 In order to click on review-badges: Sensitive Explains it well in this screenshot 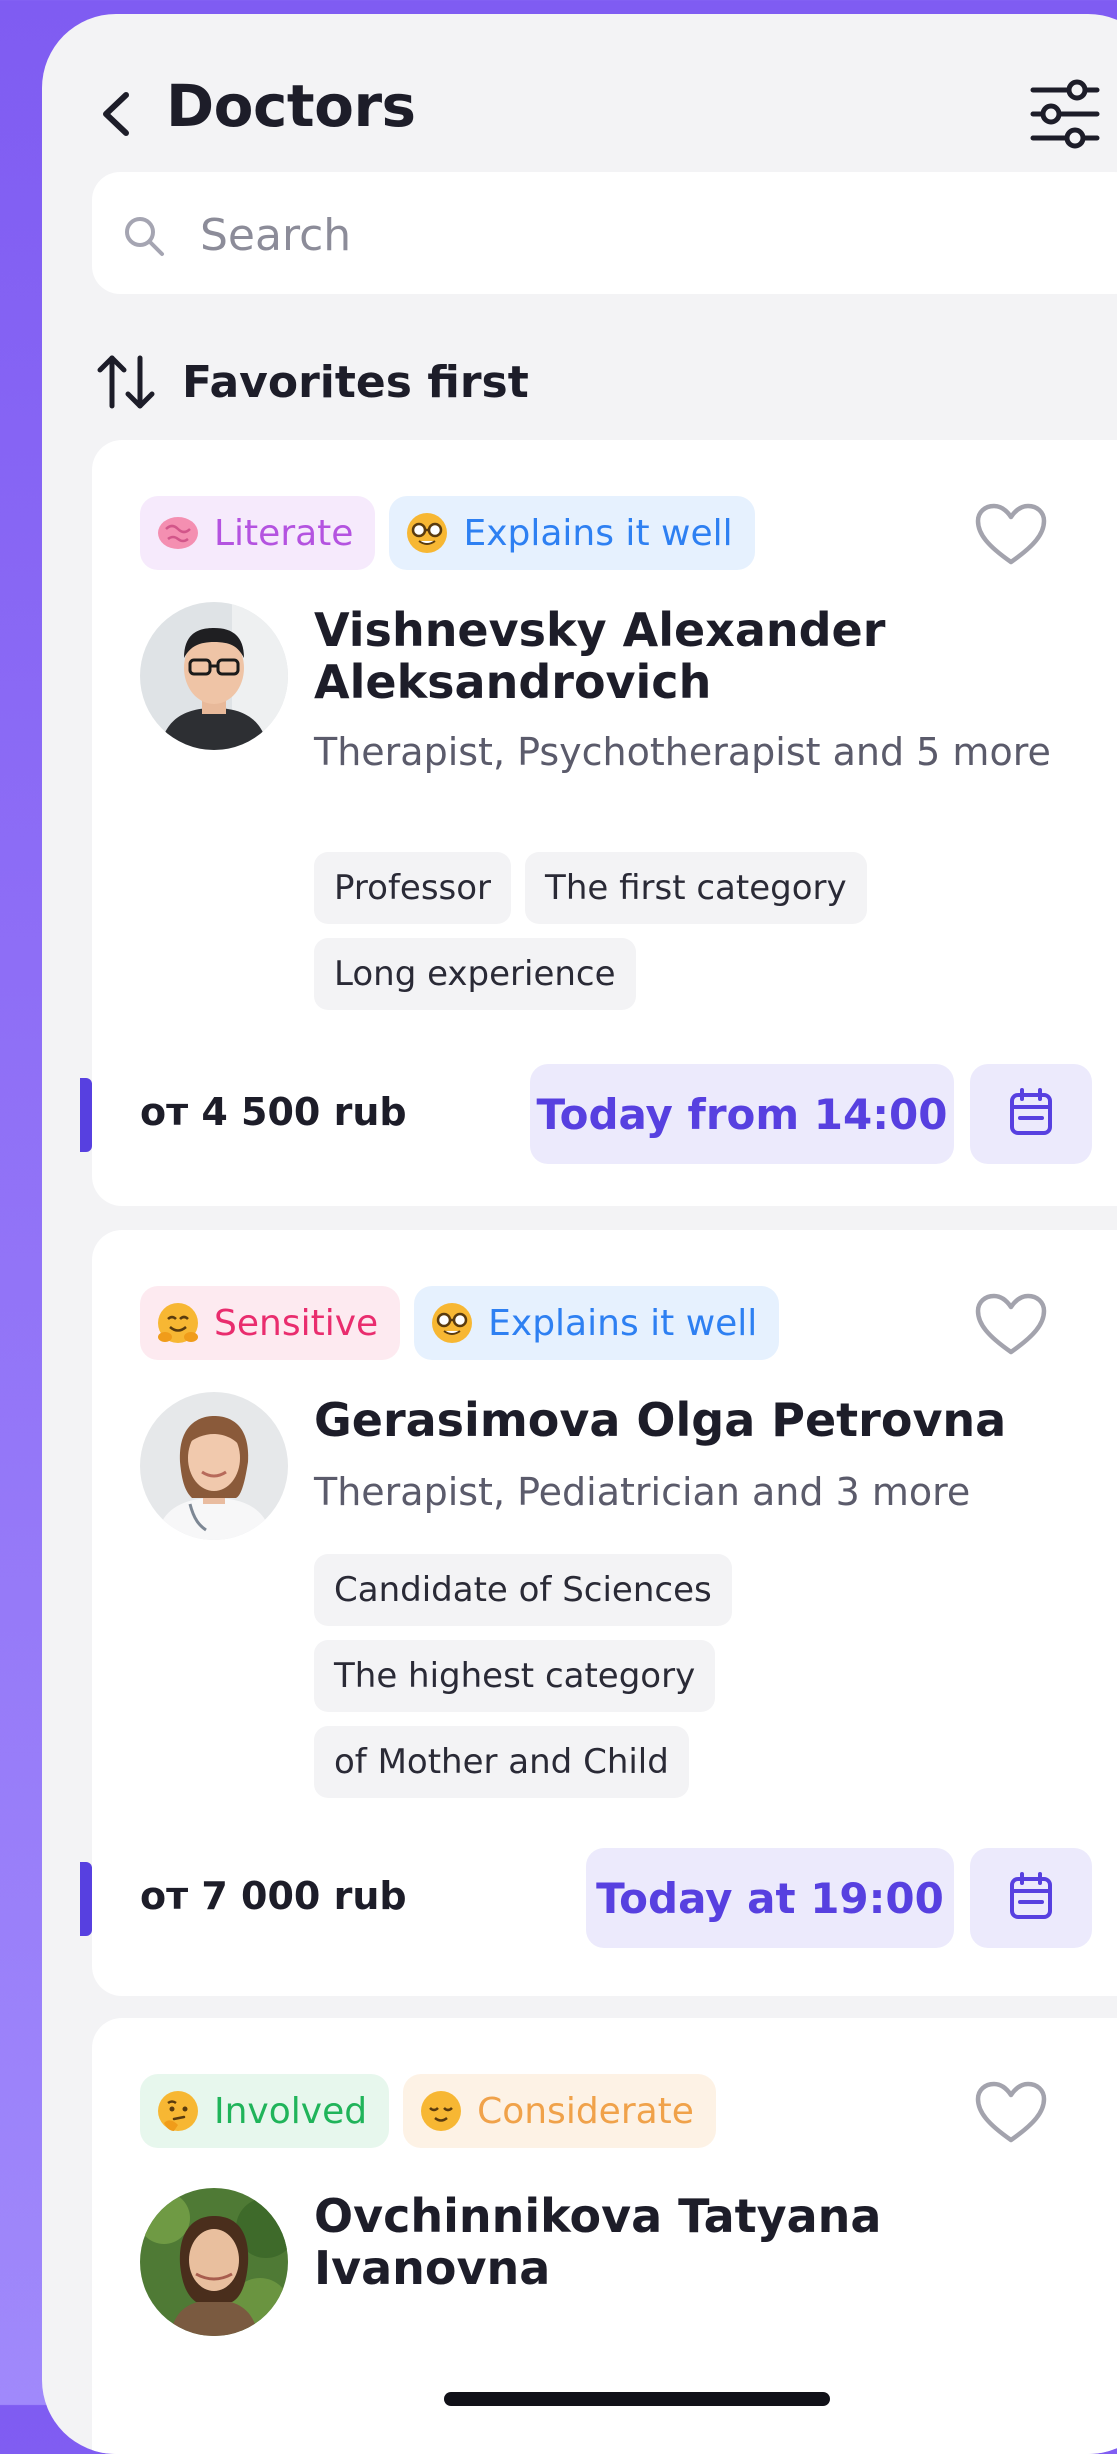, I will do `click(466, 1323)`.